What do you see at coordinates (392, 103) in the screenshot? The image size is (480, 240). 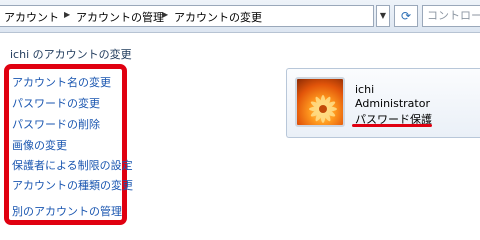 I see `account-type: Administrator` at bounding box center [392, 103].